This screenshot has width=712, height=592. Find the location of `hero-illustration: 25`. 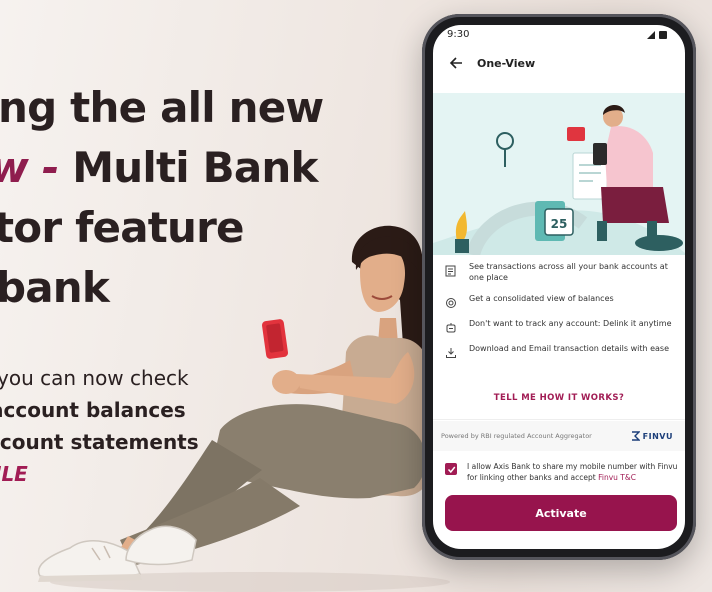

hero-illustration: 25 is located at coordinates (559, 174).